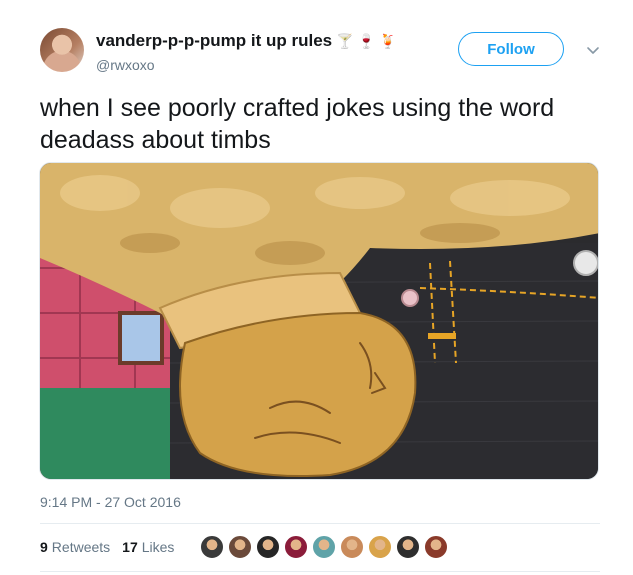 The width and height of the screenshot is (633, 575). What do you see at coordinates (511, 49) in the screenshot?
I see `follow-button: Follow` at bounding box center [511, 49].